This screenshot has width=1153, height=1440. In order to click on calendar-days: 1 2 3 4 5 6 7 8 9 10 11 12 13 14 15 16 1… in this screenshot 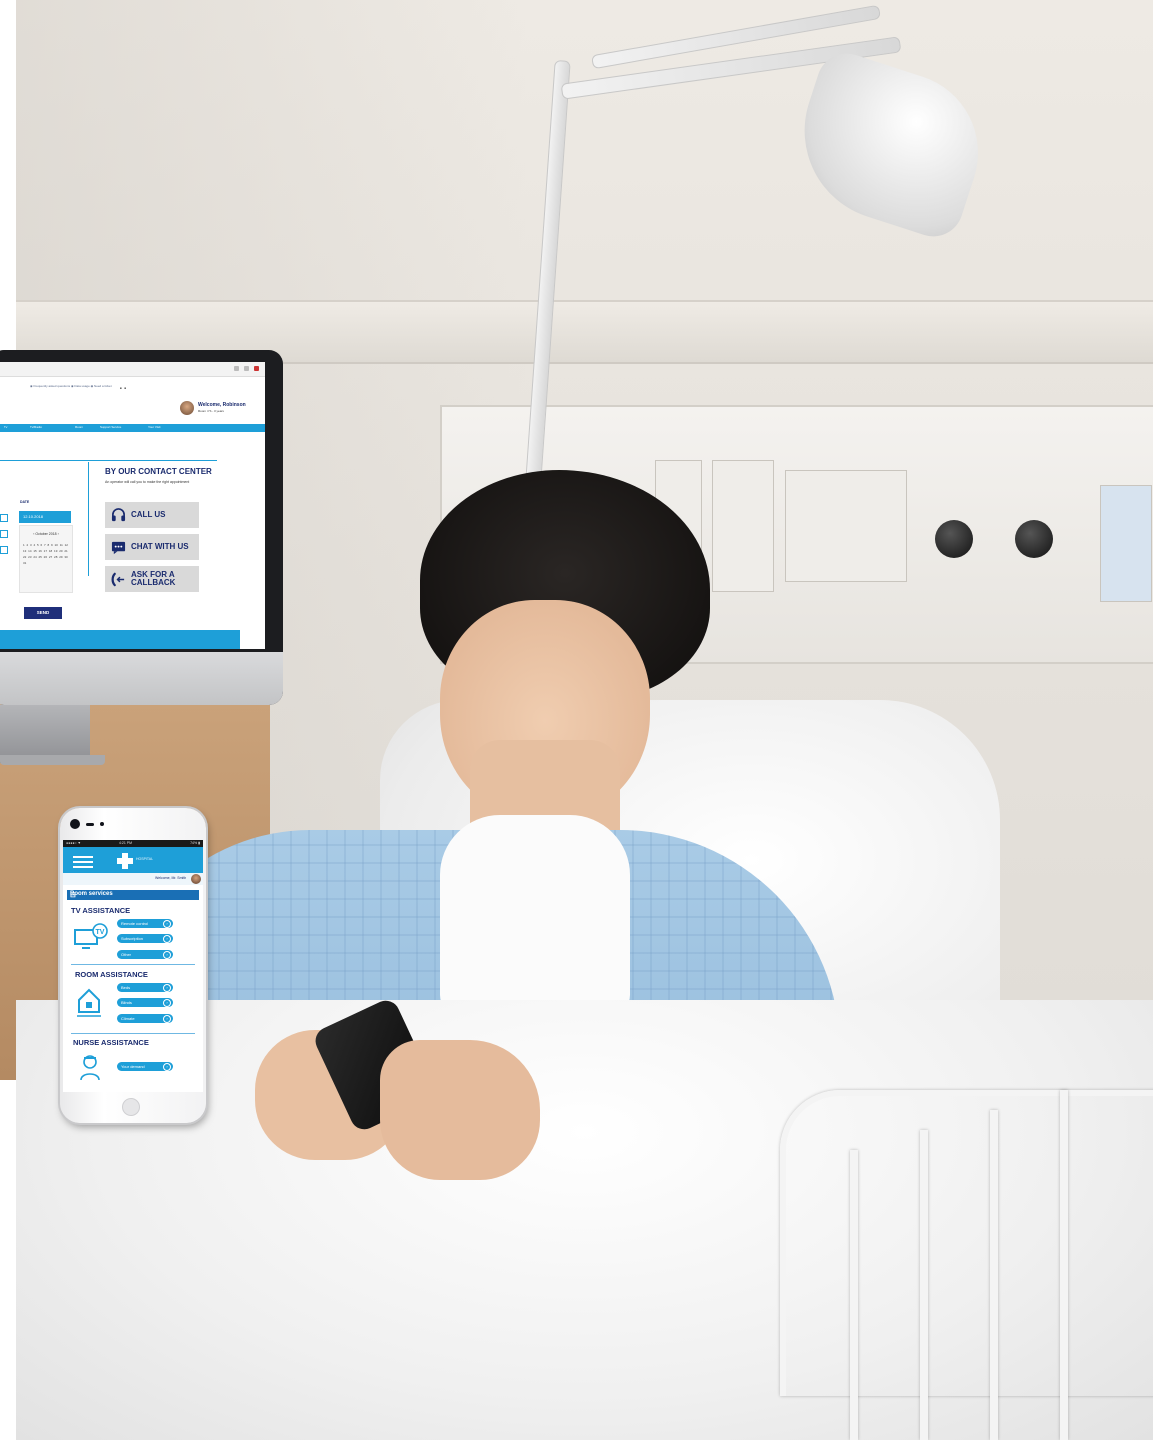, I will do `click(47, 554)`.